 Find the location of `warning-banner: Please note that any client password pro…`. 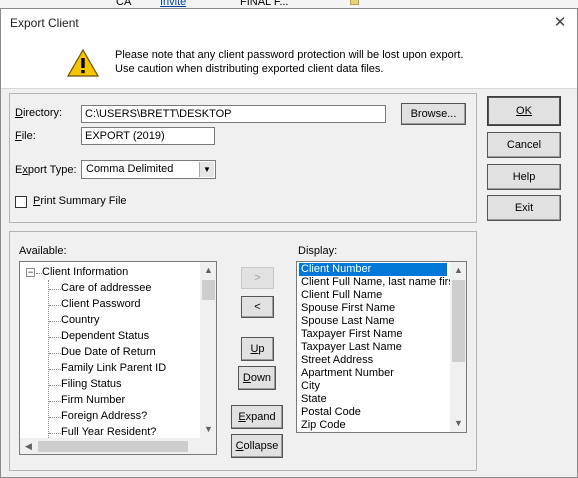

warning-banner: Please note that any client password pro… is located at coordinates (289, 63).